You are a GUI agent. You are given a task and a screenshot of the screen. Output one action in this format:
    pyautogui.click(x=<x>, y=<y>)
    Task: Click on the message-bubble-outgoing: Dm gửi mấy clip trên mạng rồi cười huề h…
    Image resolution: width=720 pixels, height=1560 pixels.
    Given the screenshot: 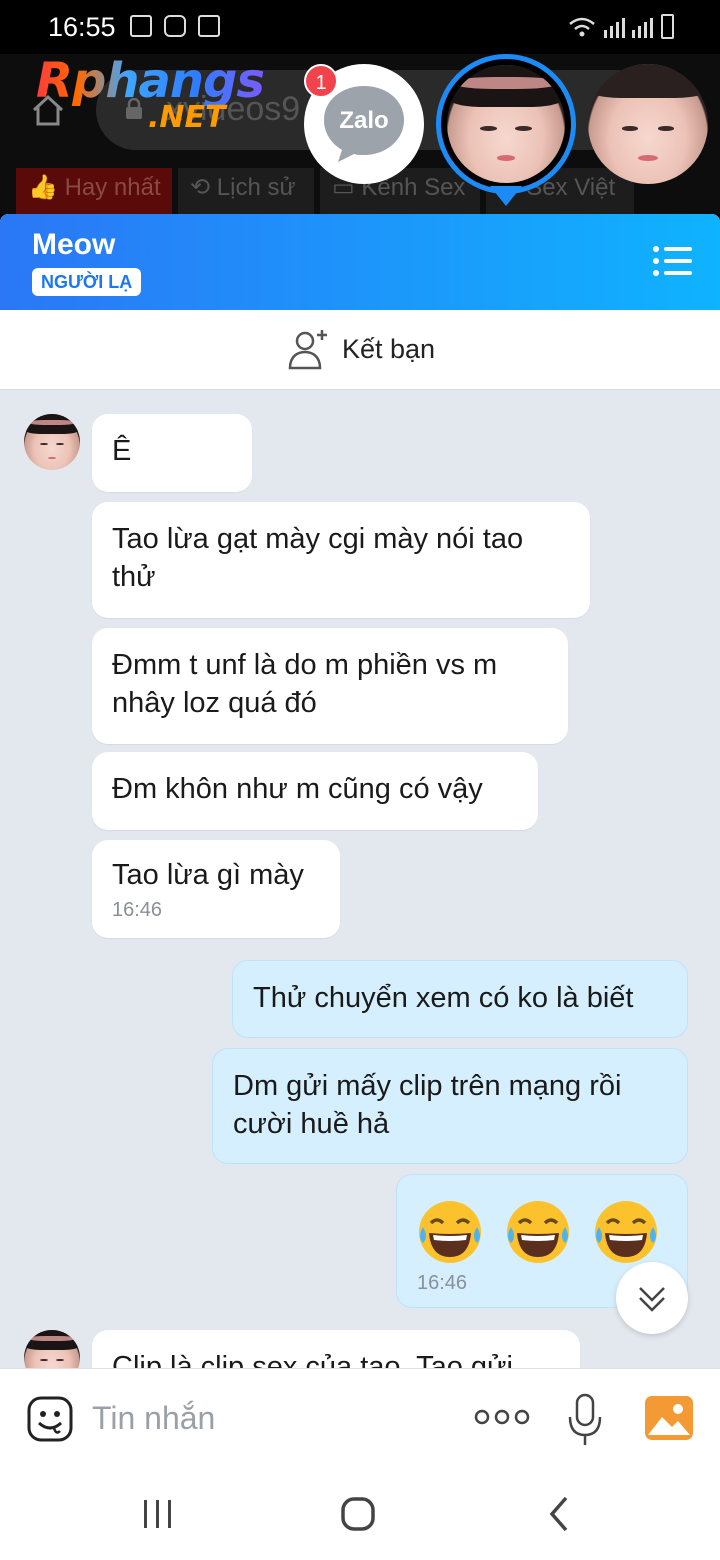 What is the action you would take?
    pyautogui.click(x=450, y=1106)
    